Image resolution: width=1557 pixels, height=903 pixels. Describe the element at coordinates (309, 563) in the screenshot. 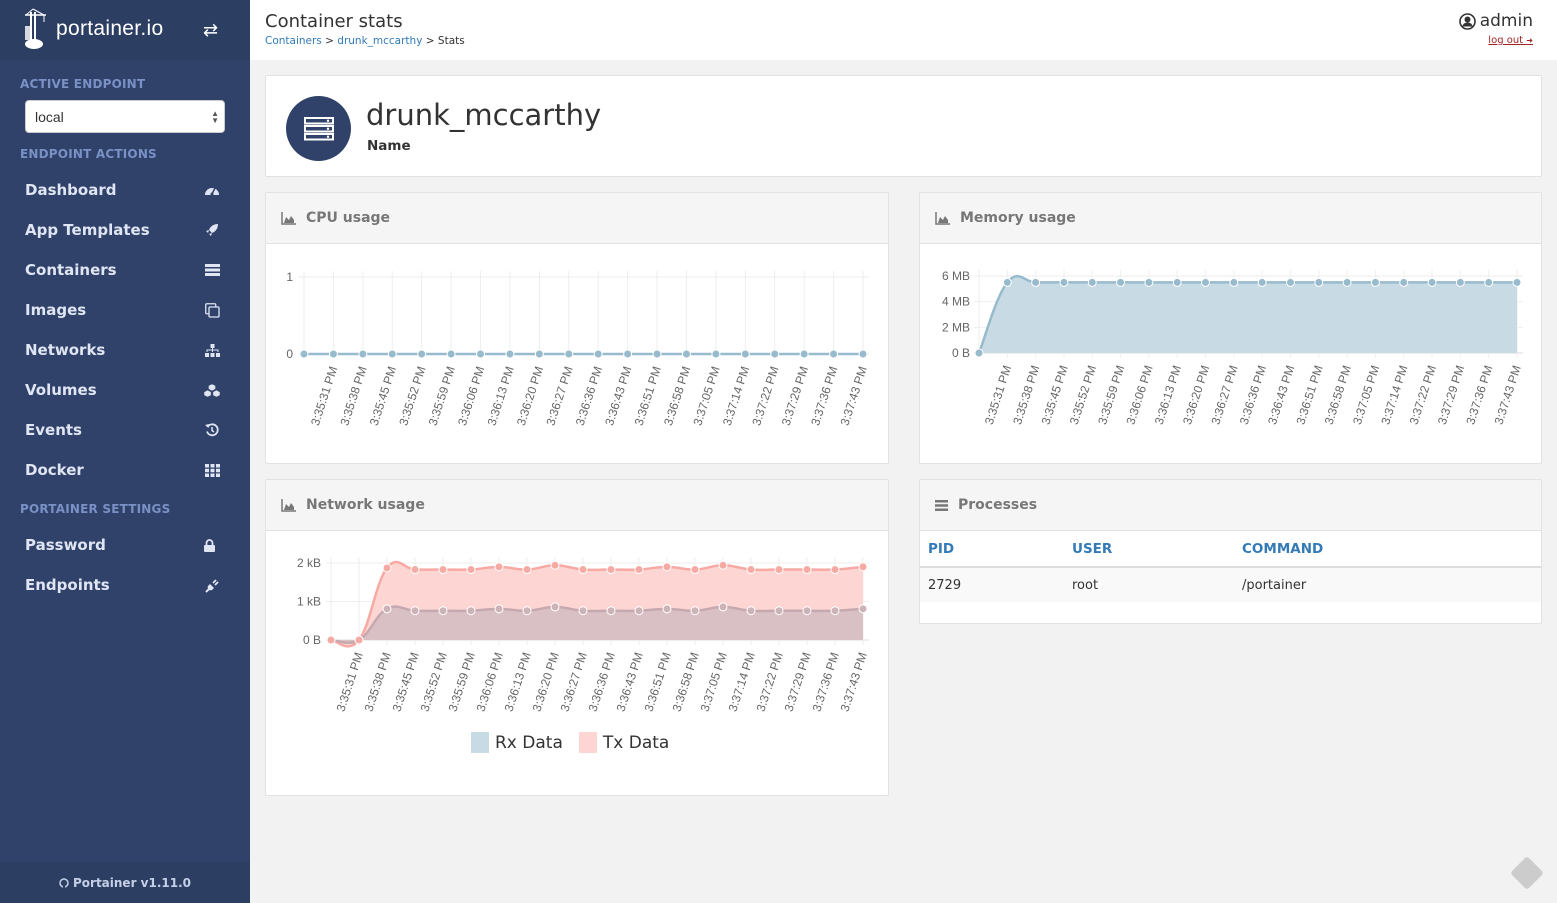

I see `y-tick-label: 2 kB` at that location.